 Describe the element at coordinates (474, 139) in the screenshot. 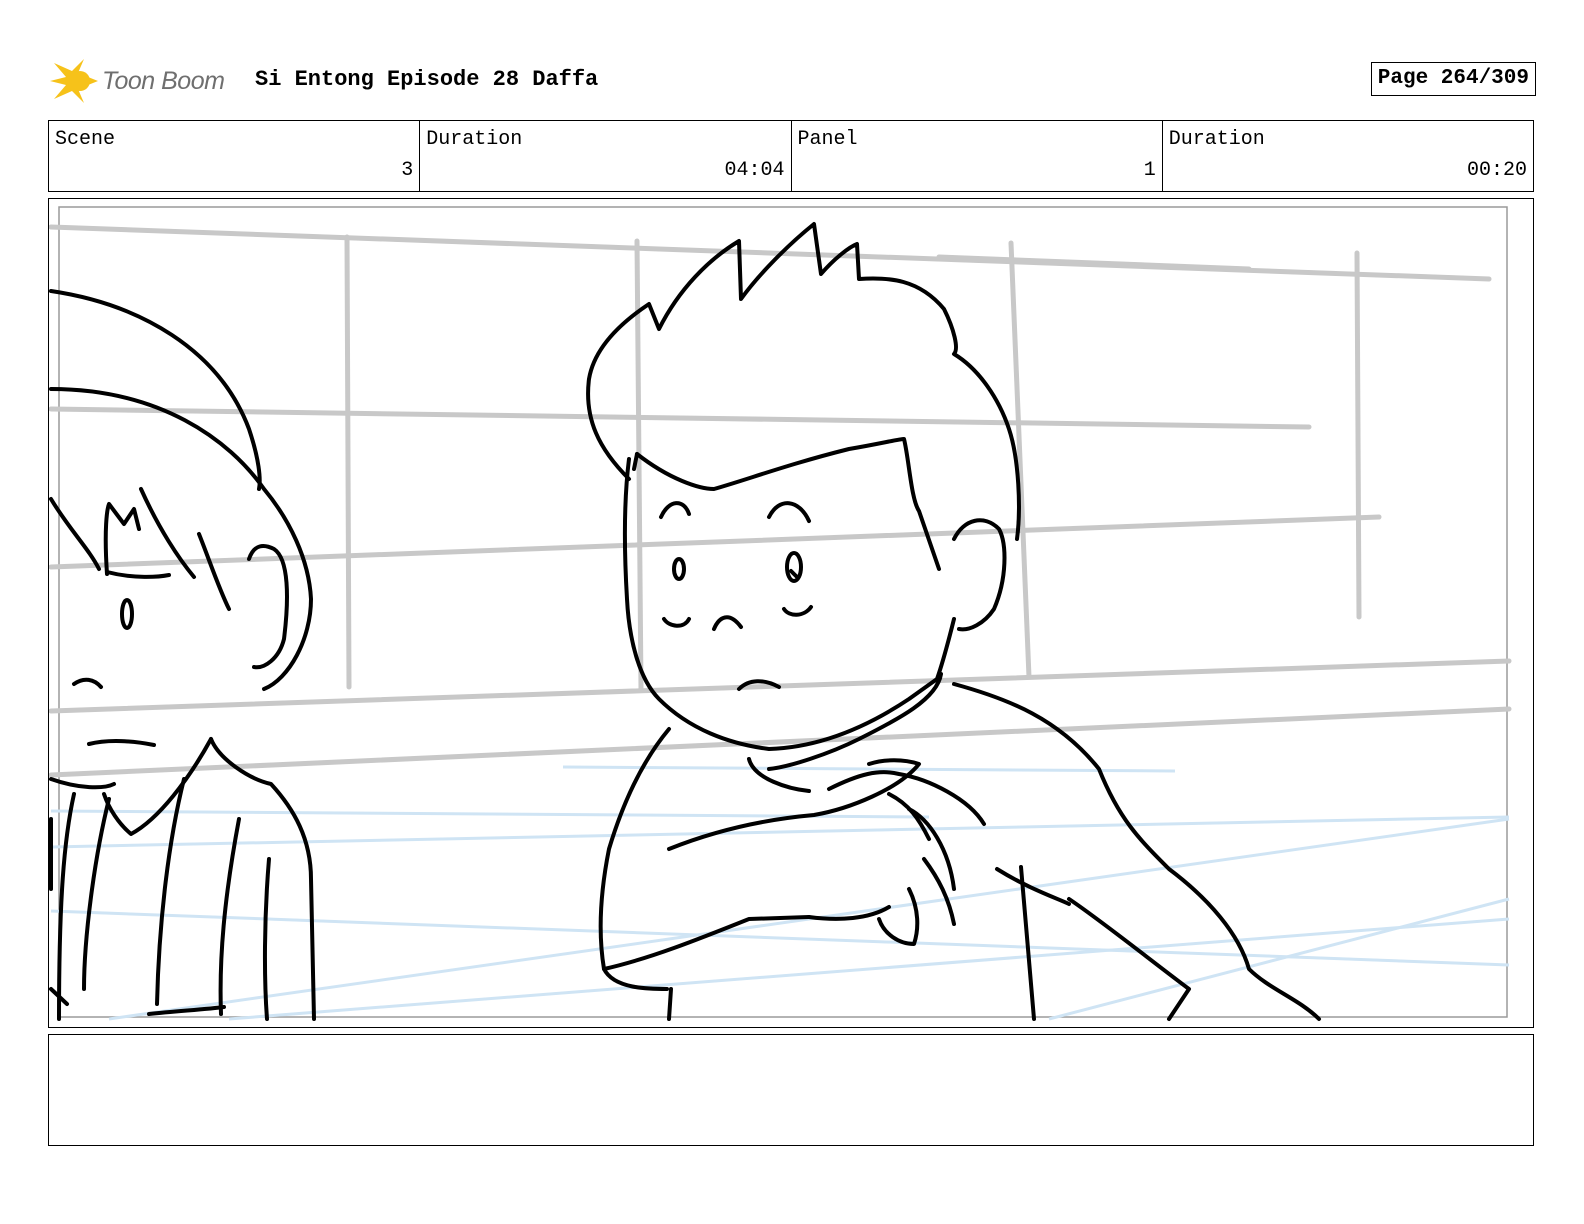

I see `scene-duration-label: Duration` at that location.